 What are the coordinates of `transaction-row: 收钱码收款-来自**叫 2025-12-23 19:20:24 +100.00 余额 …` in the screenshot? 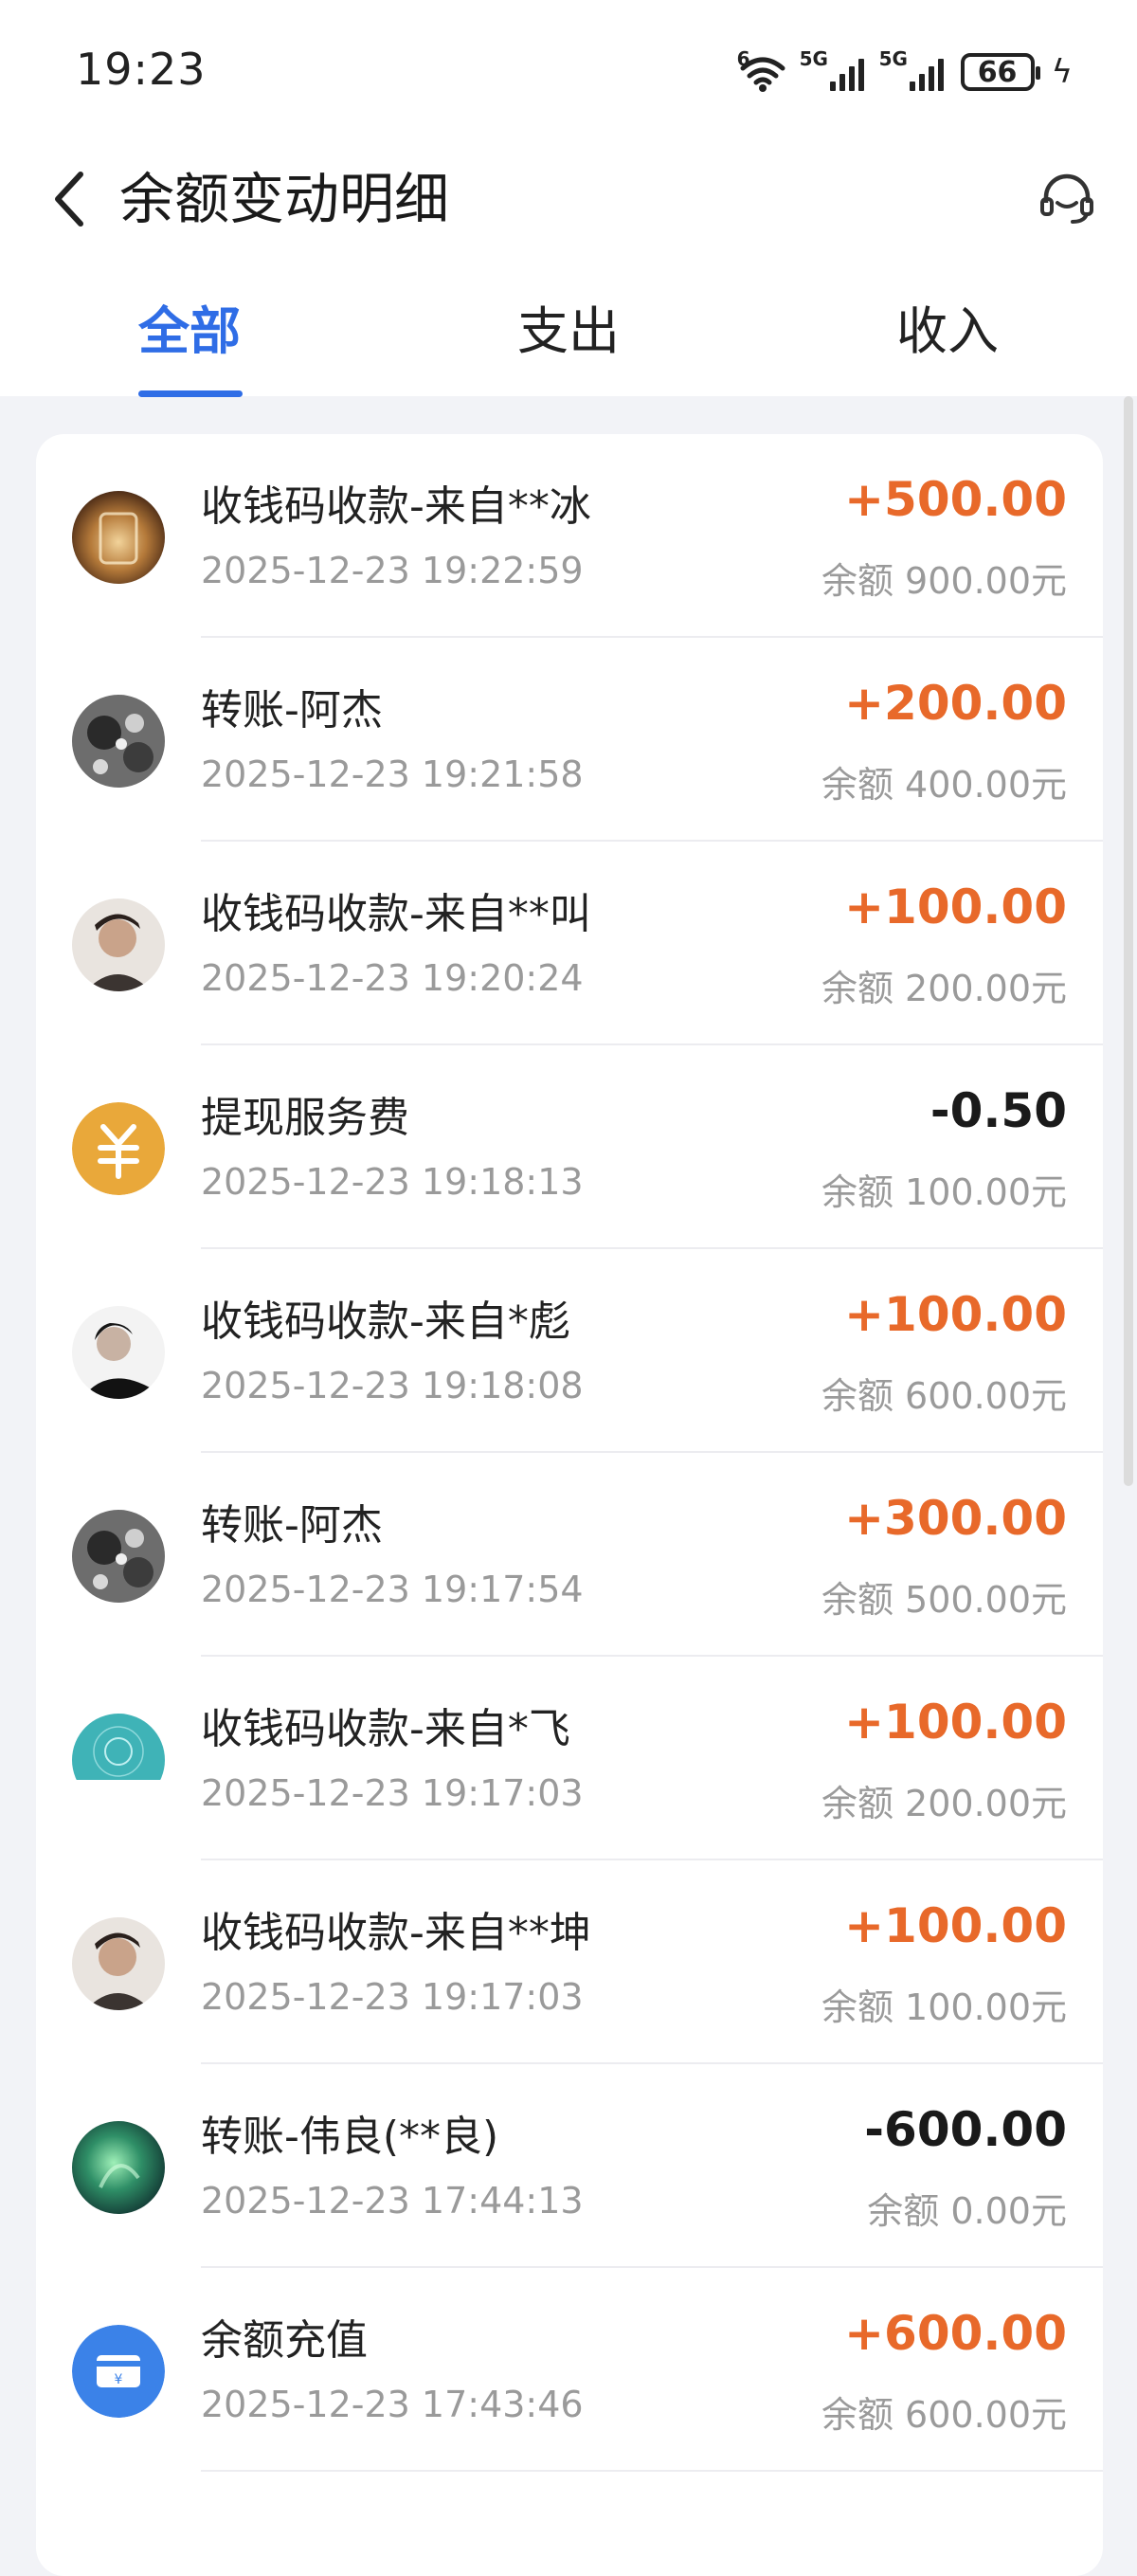 It's located at (569, 943).